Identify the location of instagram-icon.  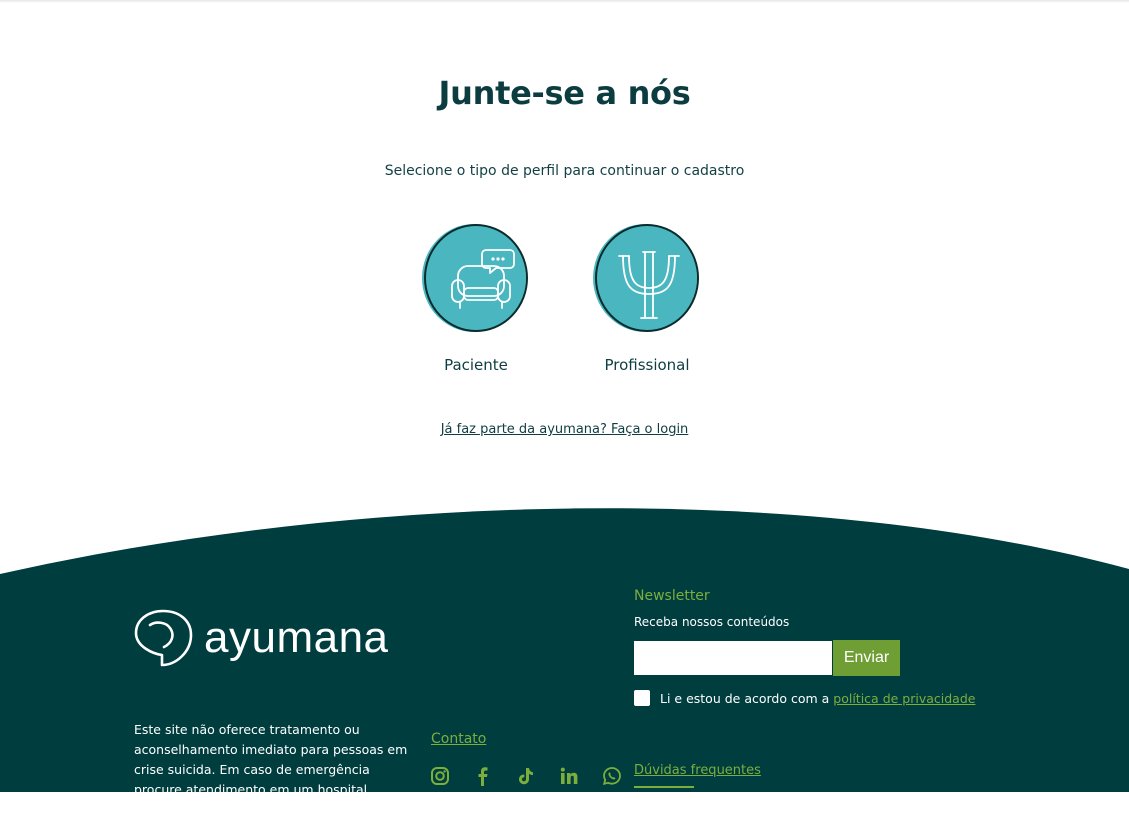
(451, 778).